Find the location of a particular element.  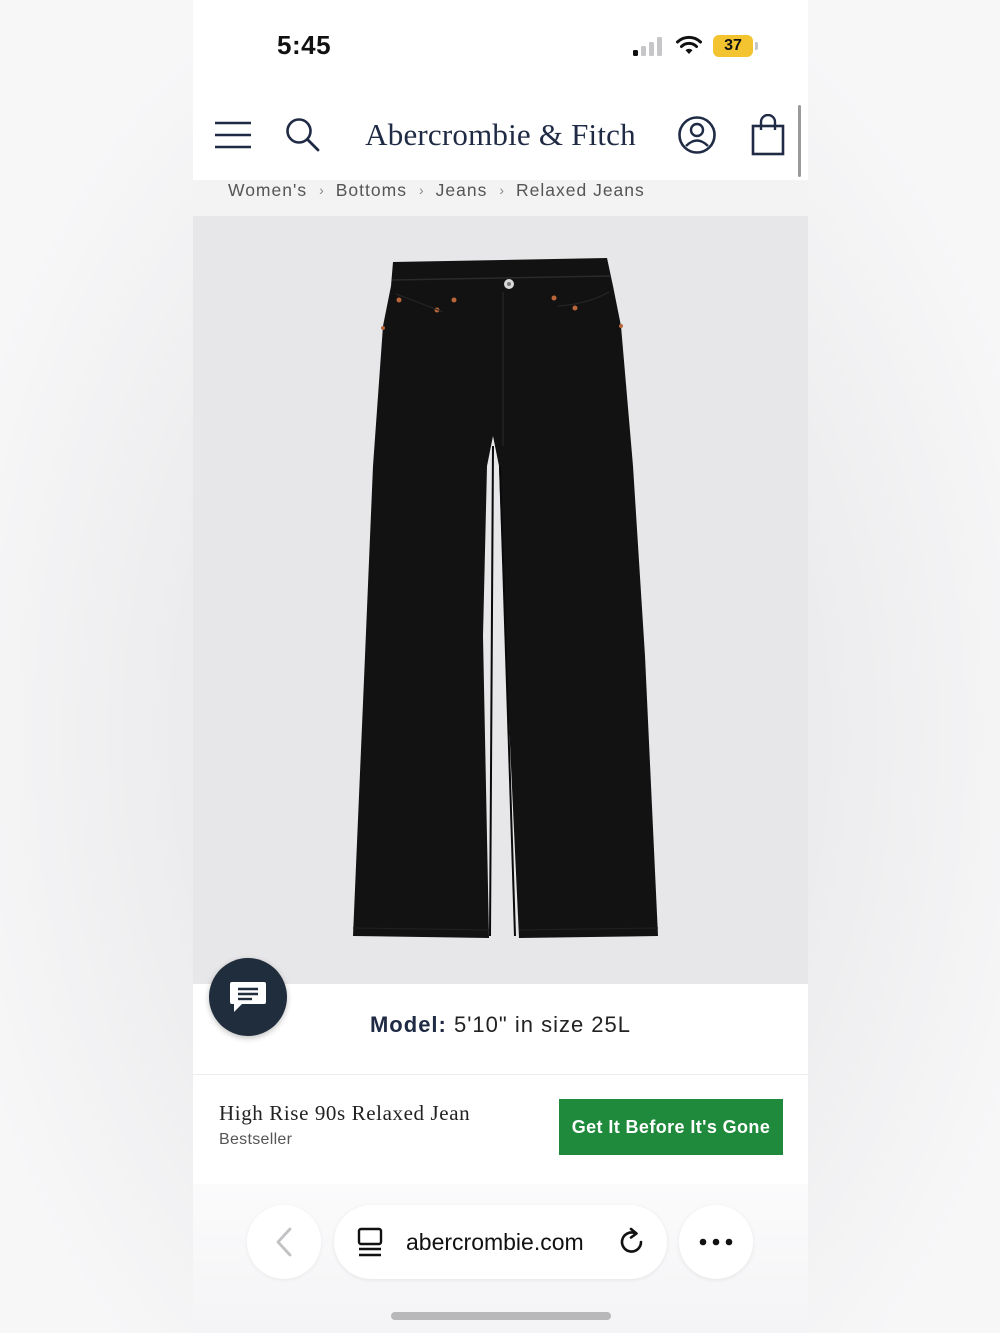

breadcrumb-item-bottoms: Bottoms is located at coordinates (371, 190).